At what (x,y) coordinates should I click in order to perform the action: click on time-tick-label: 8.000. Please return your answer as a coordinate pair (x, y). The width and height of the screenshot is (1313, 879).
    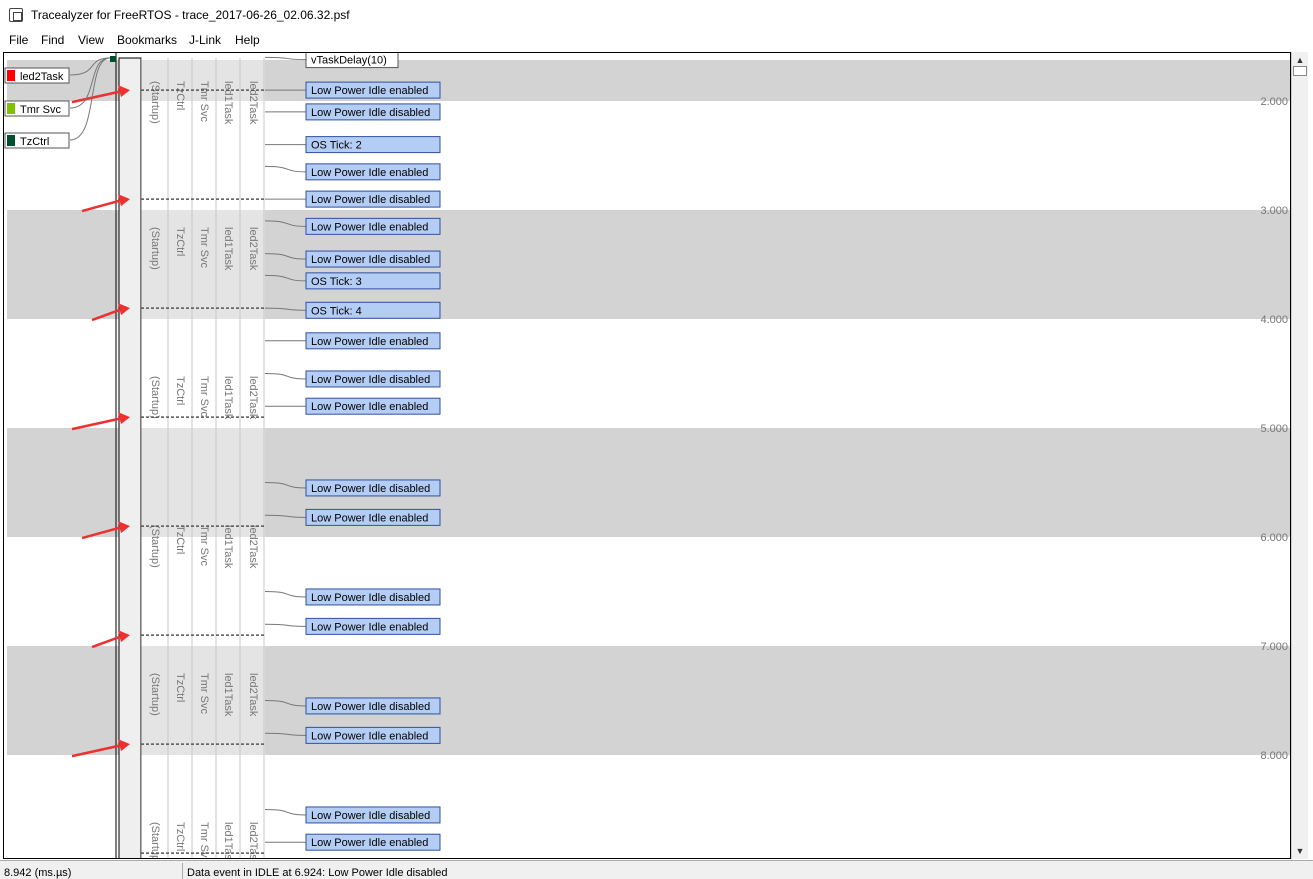
    Looking at the image, I should click on (1274, 756).